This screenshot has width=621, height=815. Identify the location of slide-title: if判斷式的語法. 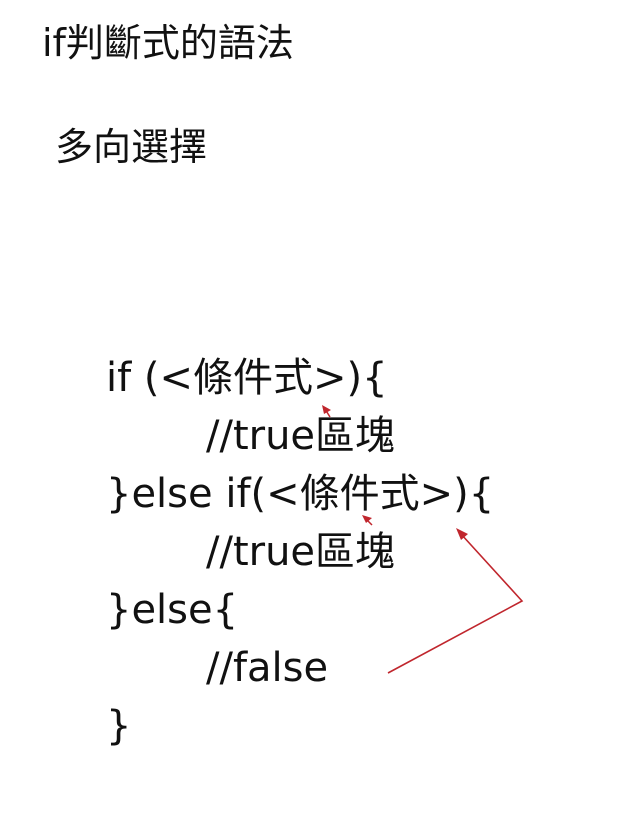
(168, 43).